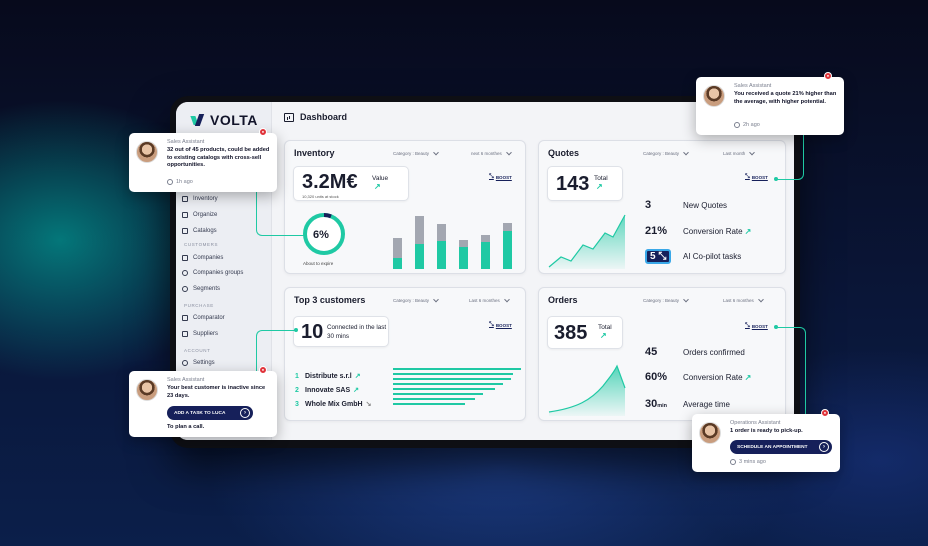 The height and width of the screenshot is (546, 928). Describe the element at coordinates (320, 196) in the screenshot. I see `inventory-units: 10,320 units at stock` at that location.